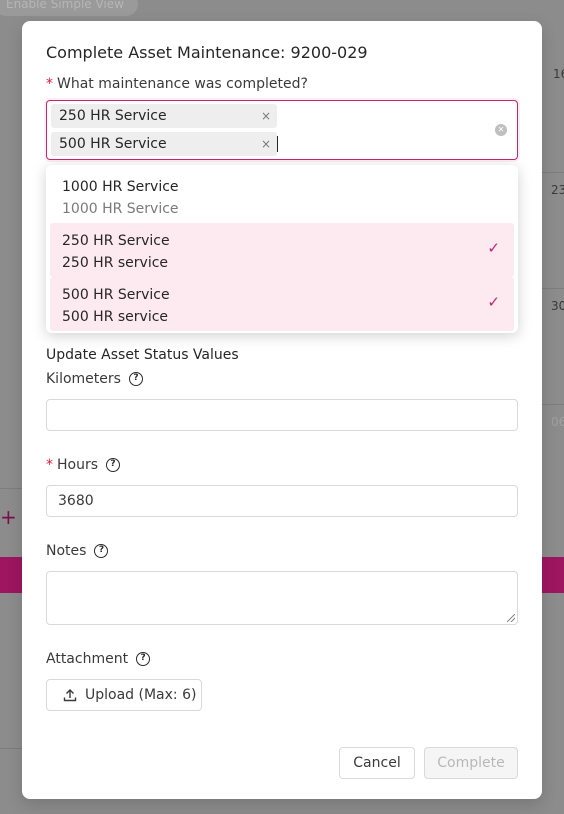 The image size is (564, 814). Describe the element at coordinates (120, 209) in the screenshot. I see `option-subtitle: 1000 HR Service` at that location.